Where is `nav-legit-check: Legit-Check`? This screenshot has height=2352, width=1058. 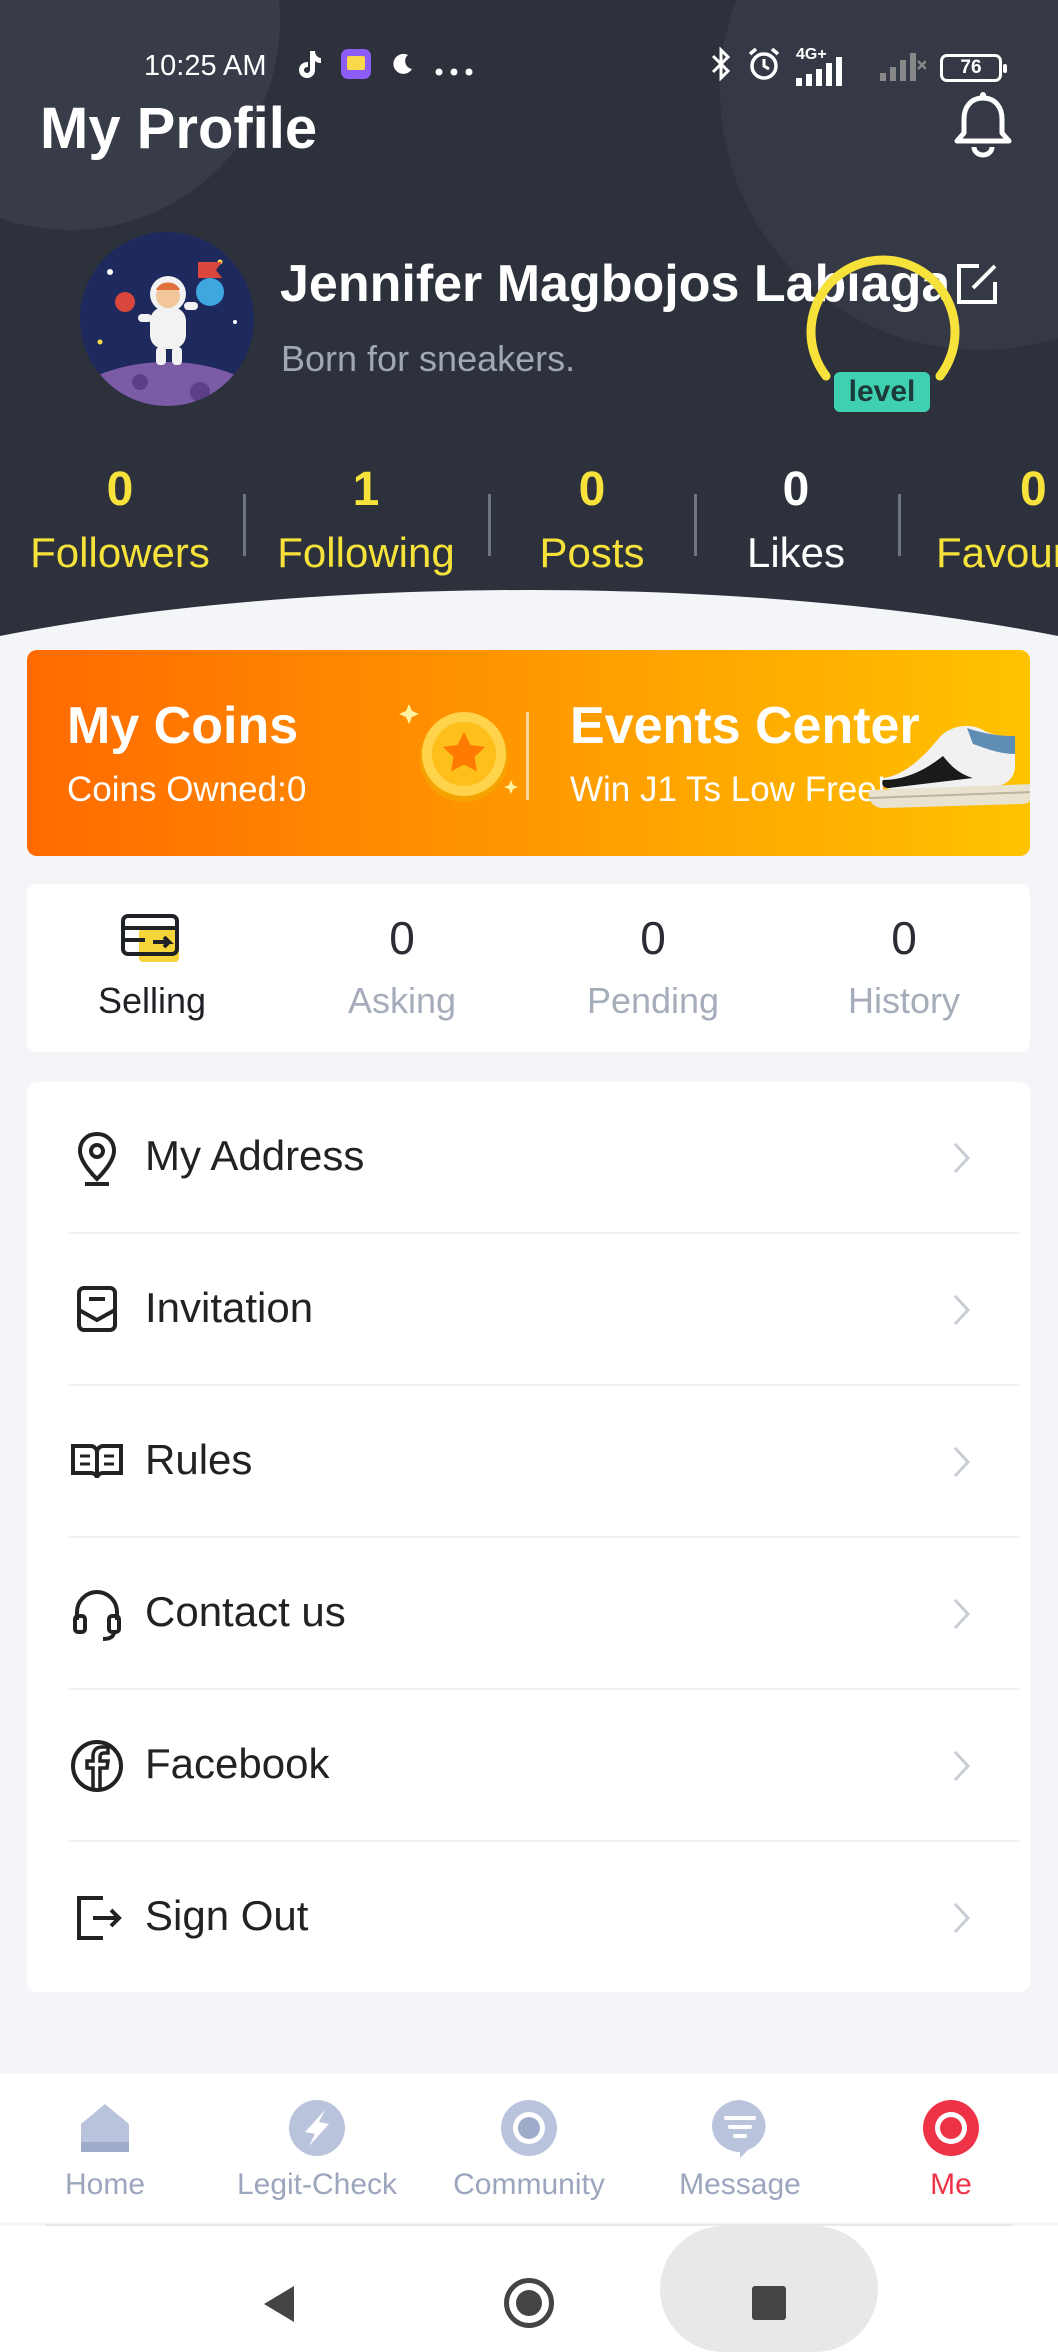
nav-legit-check: Legit-Check is located at coordinates (317, 2150).